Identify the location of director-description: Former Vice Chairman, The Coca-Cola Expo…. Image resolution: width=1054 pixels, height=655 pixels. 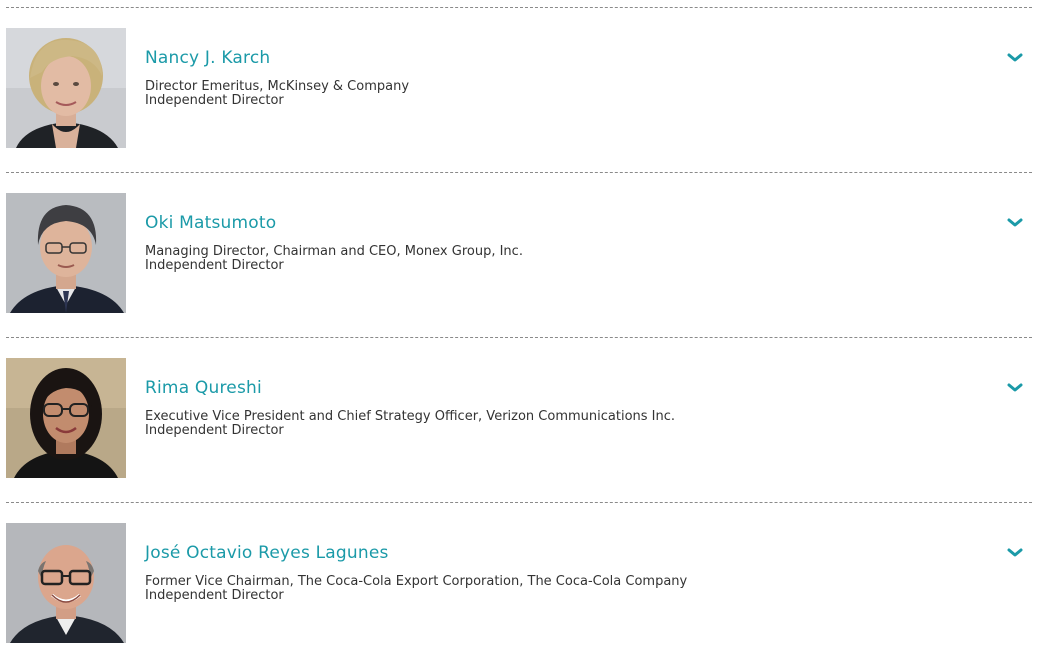
(416, 589).